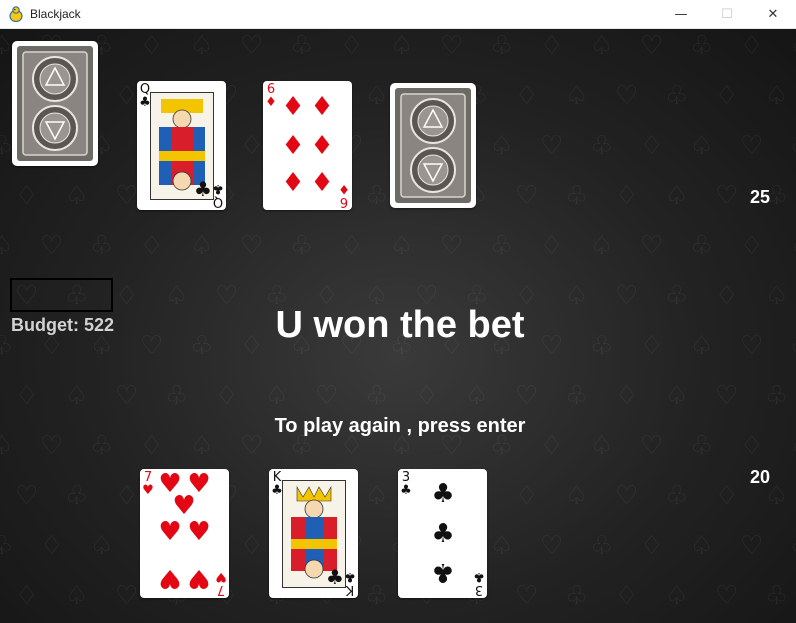  I want to click on window-title: Blackjack, so click(55, 14).